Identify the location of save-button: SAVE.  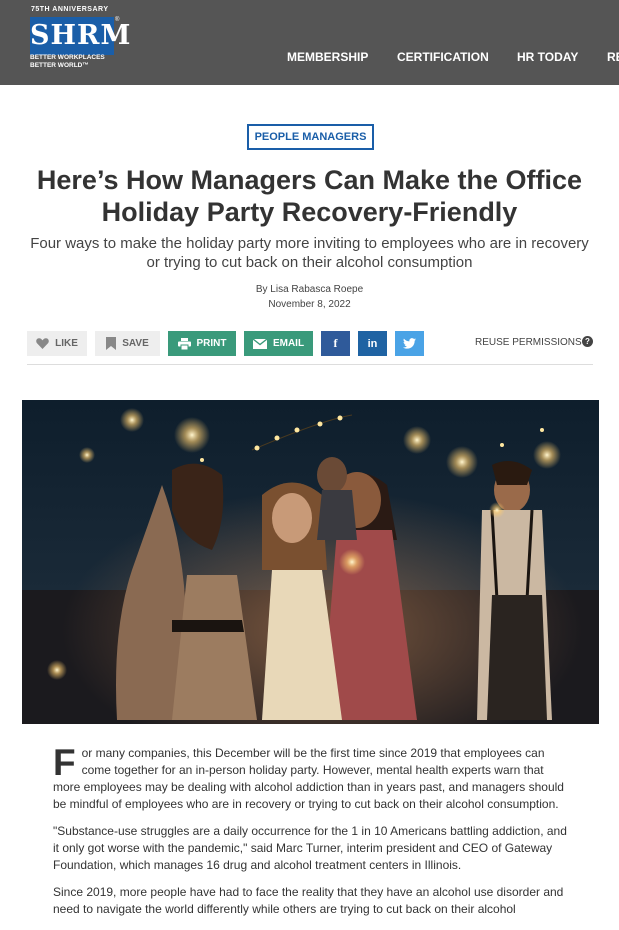
(127, 343).